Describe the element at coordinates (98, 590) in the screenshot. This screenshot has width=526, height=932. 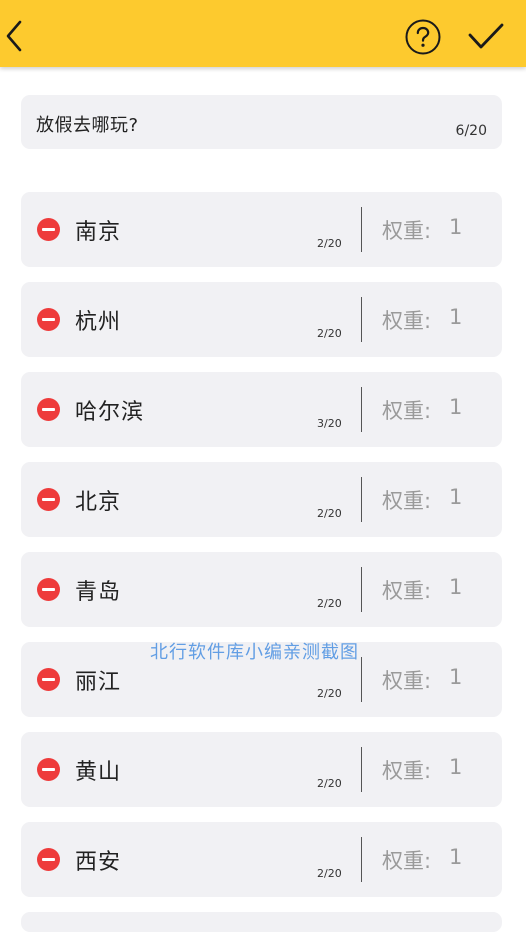
I see `option-name-input: 青岛` at that location.